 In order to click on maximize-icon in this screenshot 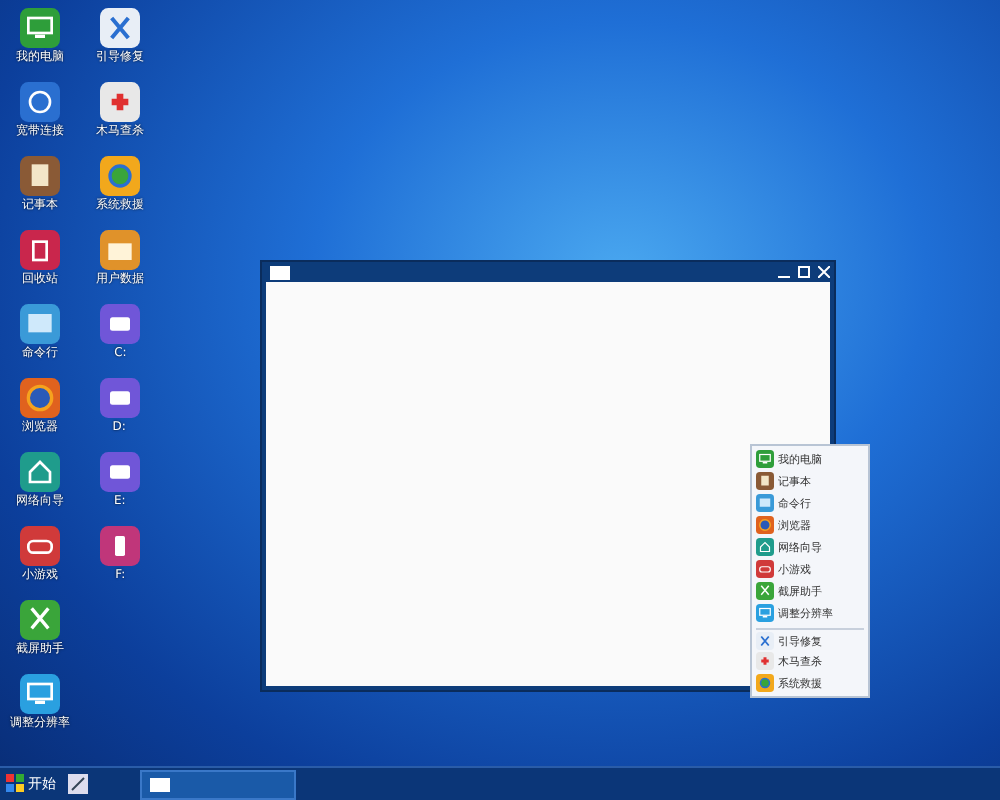, I will do `click(804, 272)`.